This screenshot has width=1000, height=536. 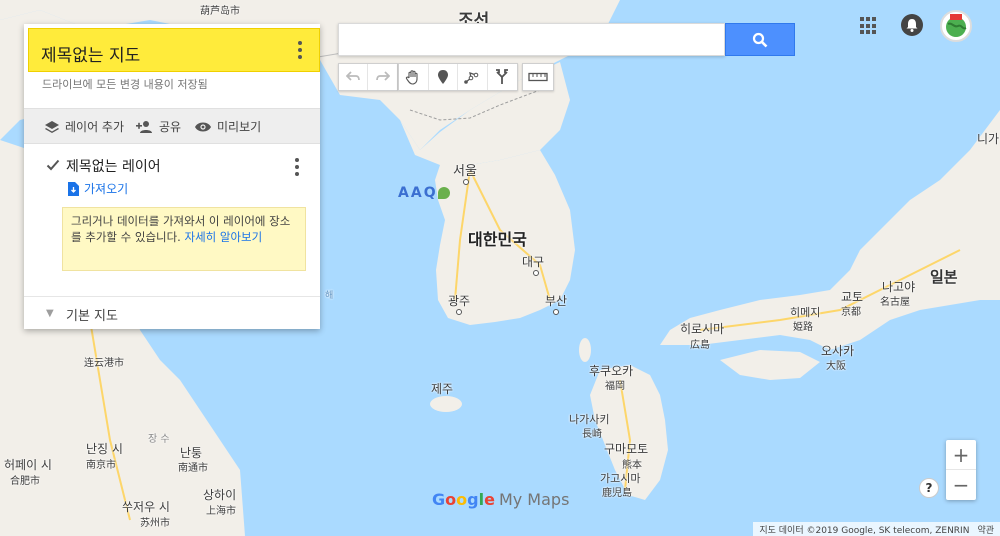 I want to click on layer-name: 제목없는 레이어, so click(x=113, y=166).